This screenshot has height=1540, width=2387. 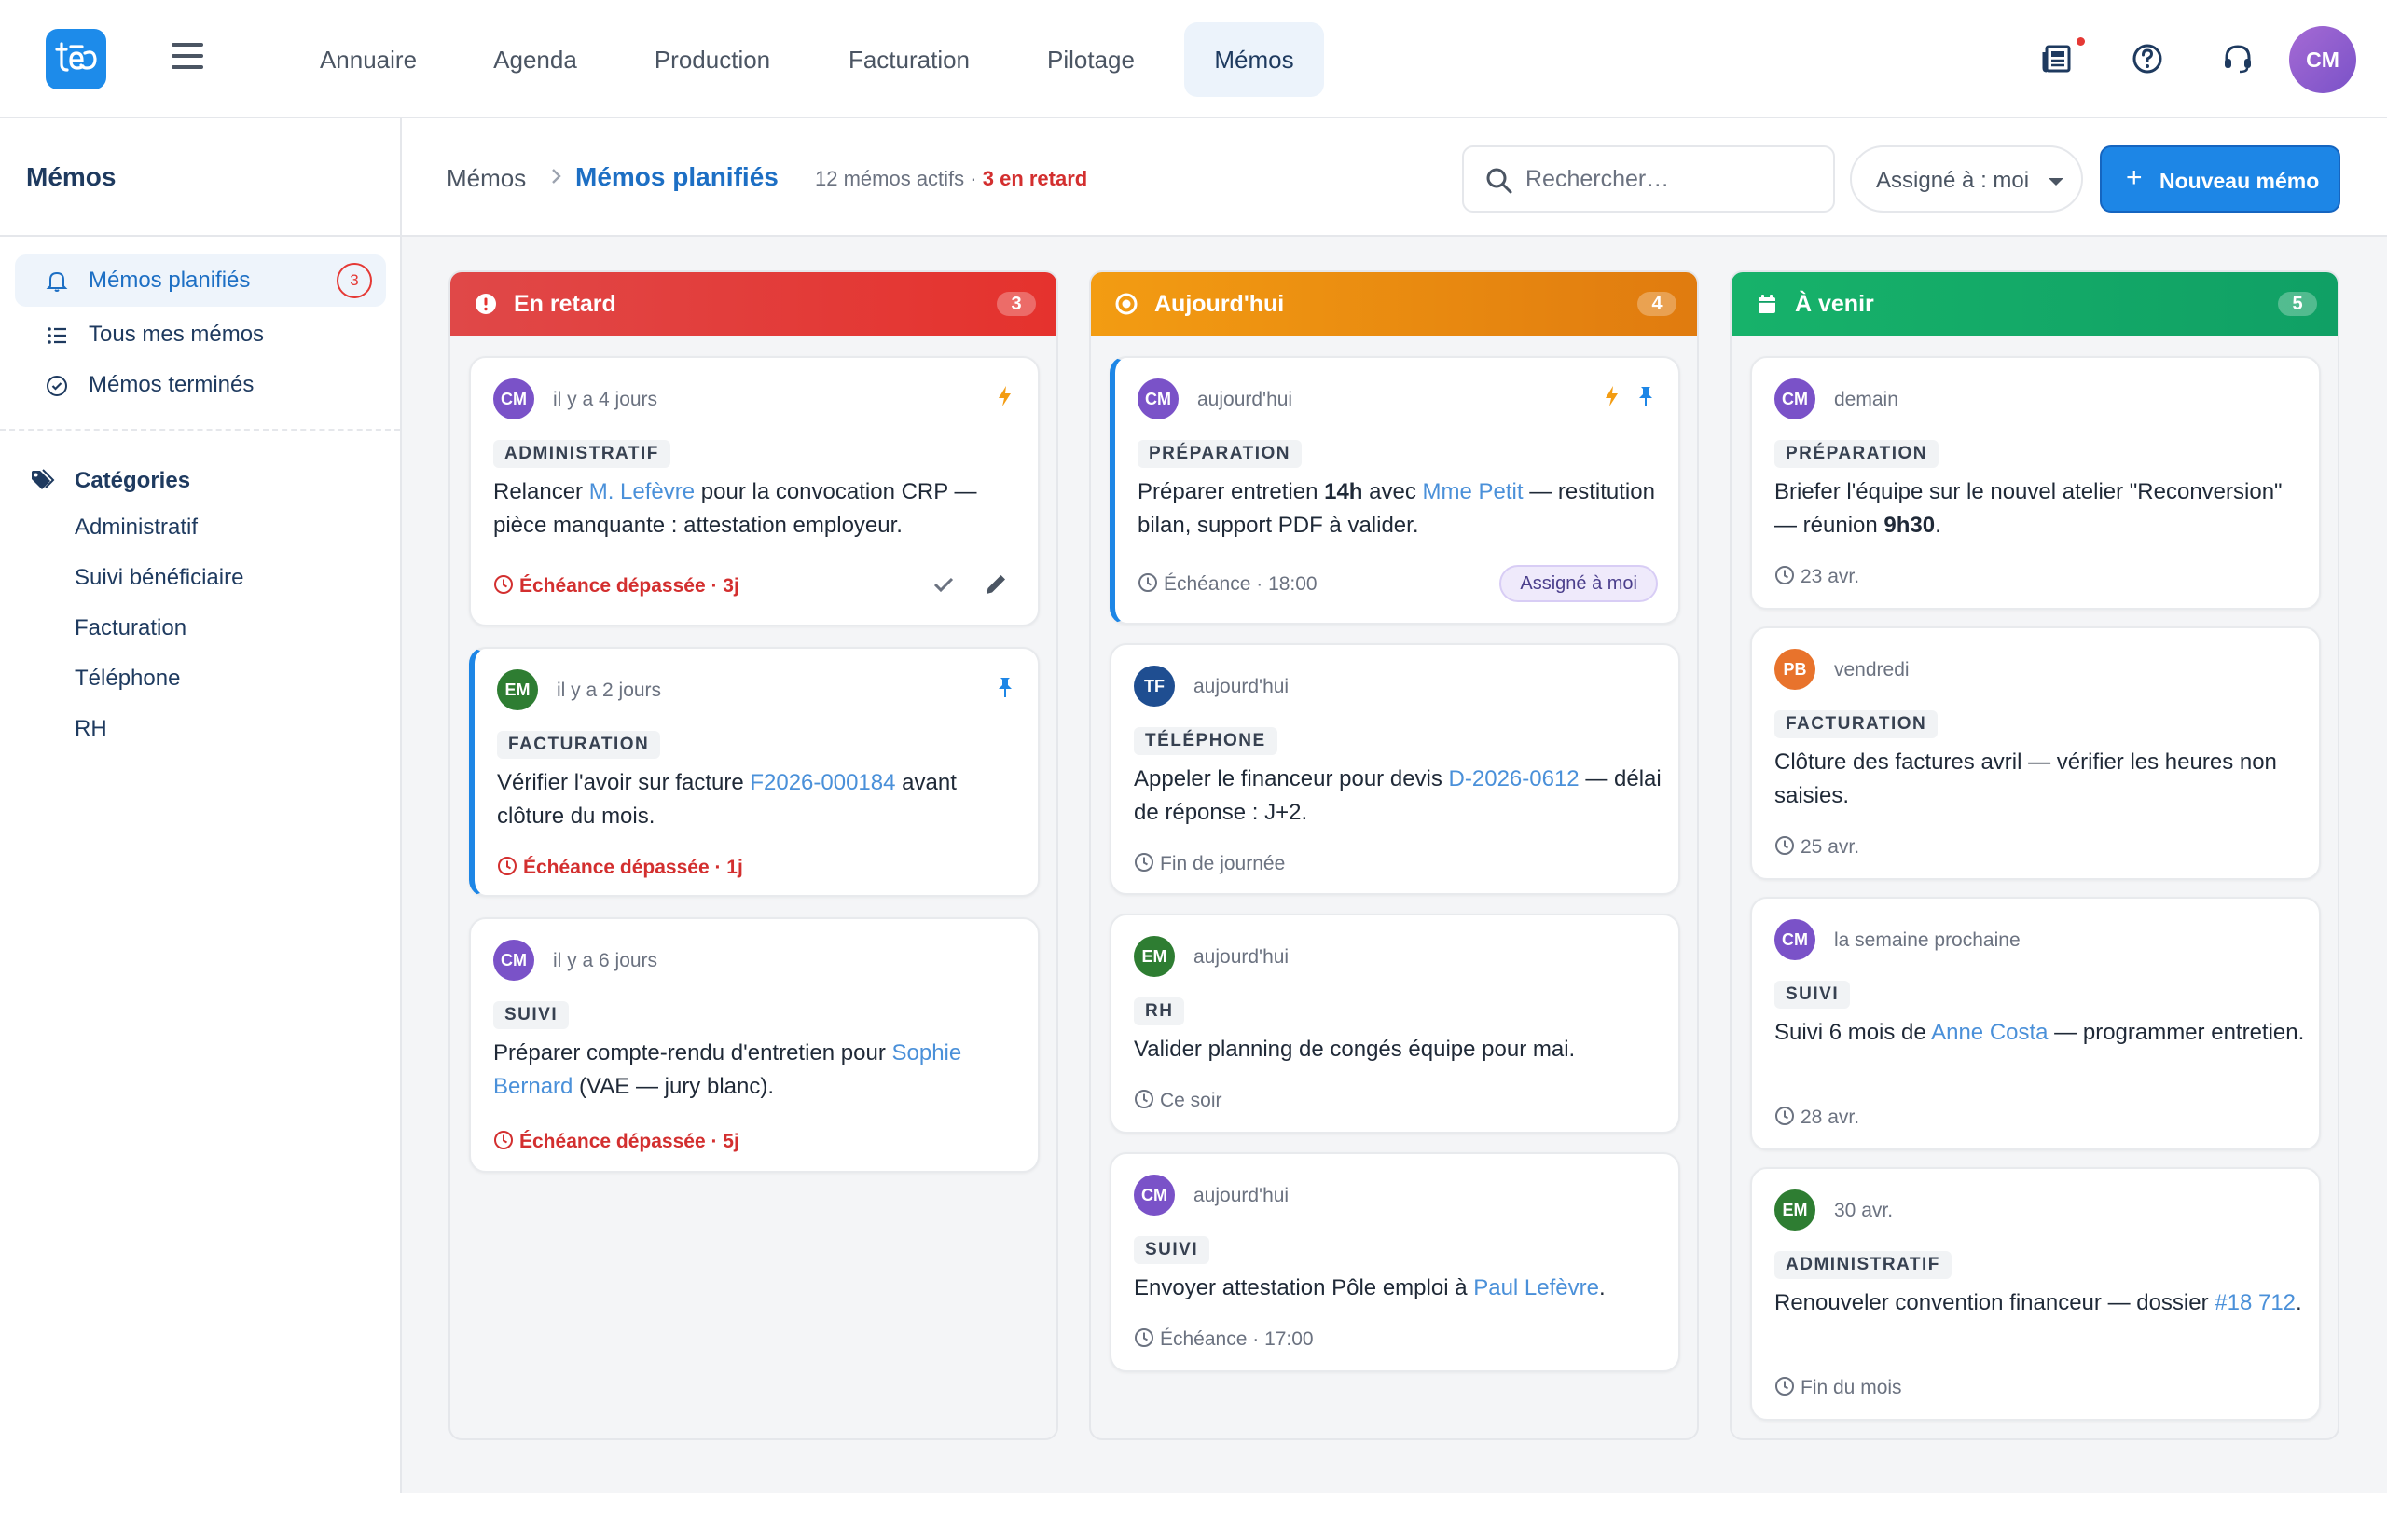 What do you see at coordinates (535, 59) in the screenshot?
I see `nav-agenda: Agenda` at bounding box center [535, 59].